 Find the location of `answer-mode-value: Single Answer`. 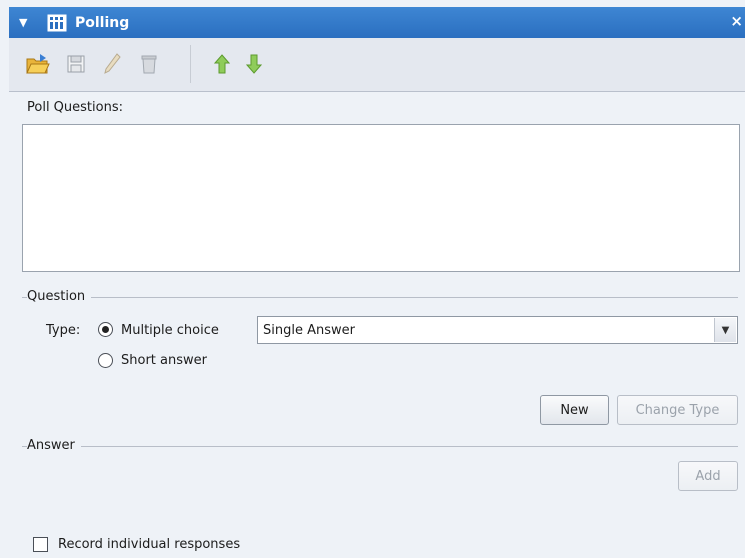

answer-mode-value: Single Answer is located at coordinates (309, 330).